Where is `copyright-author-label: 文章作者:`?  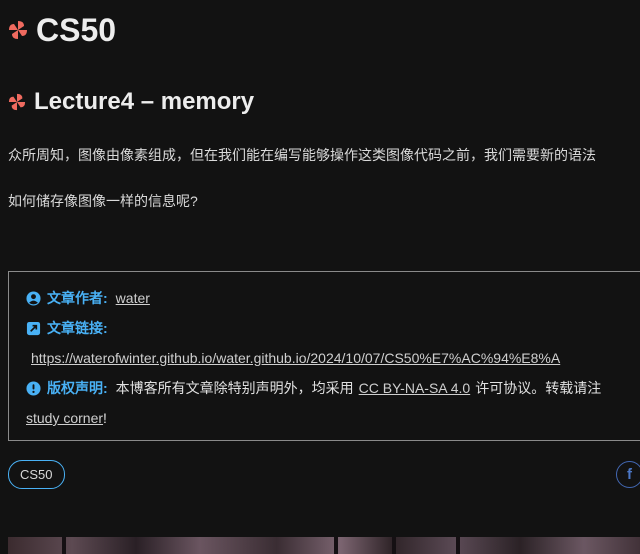 copyright-author-label: 文章作者: is located at coordinates (77, 298).